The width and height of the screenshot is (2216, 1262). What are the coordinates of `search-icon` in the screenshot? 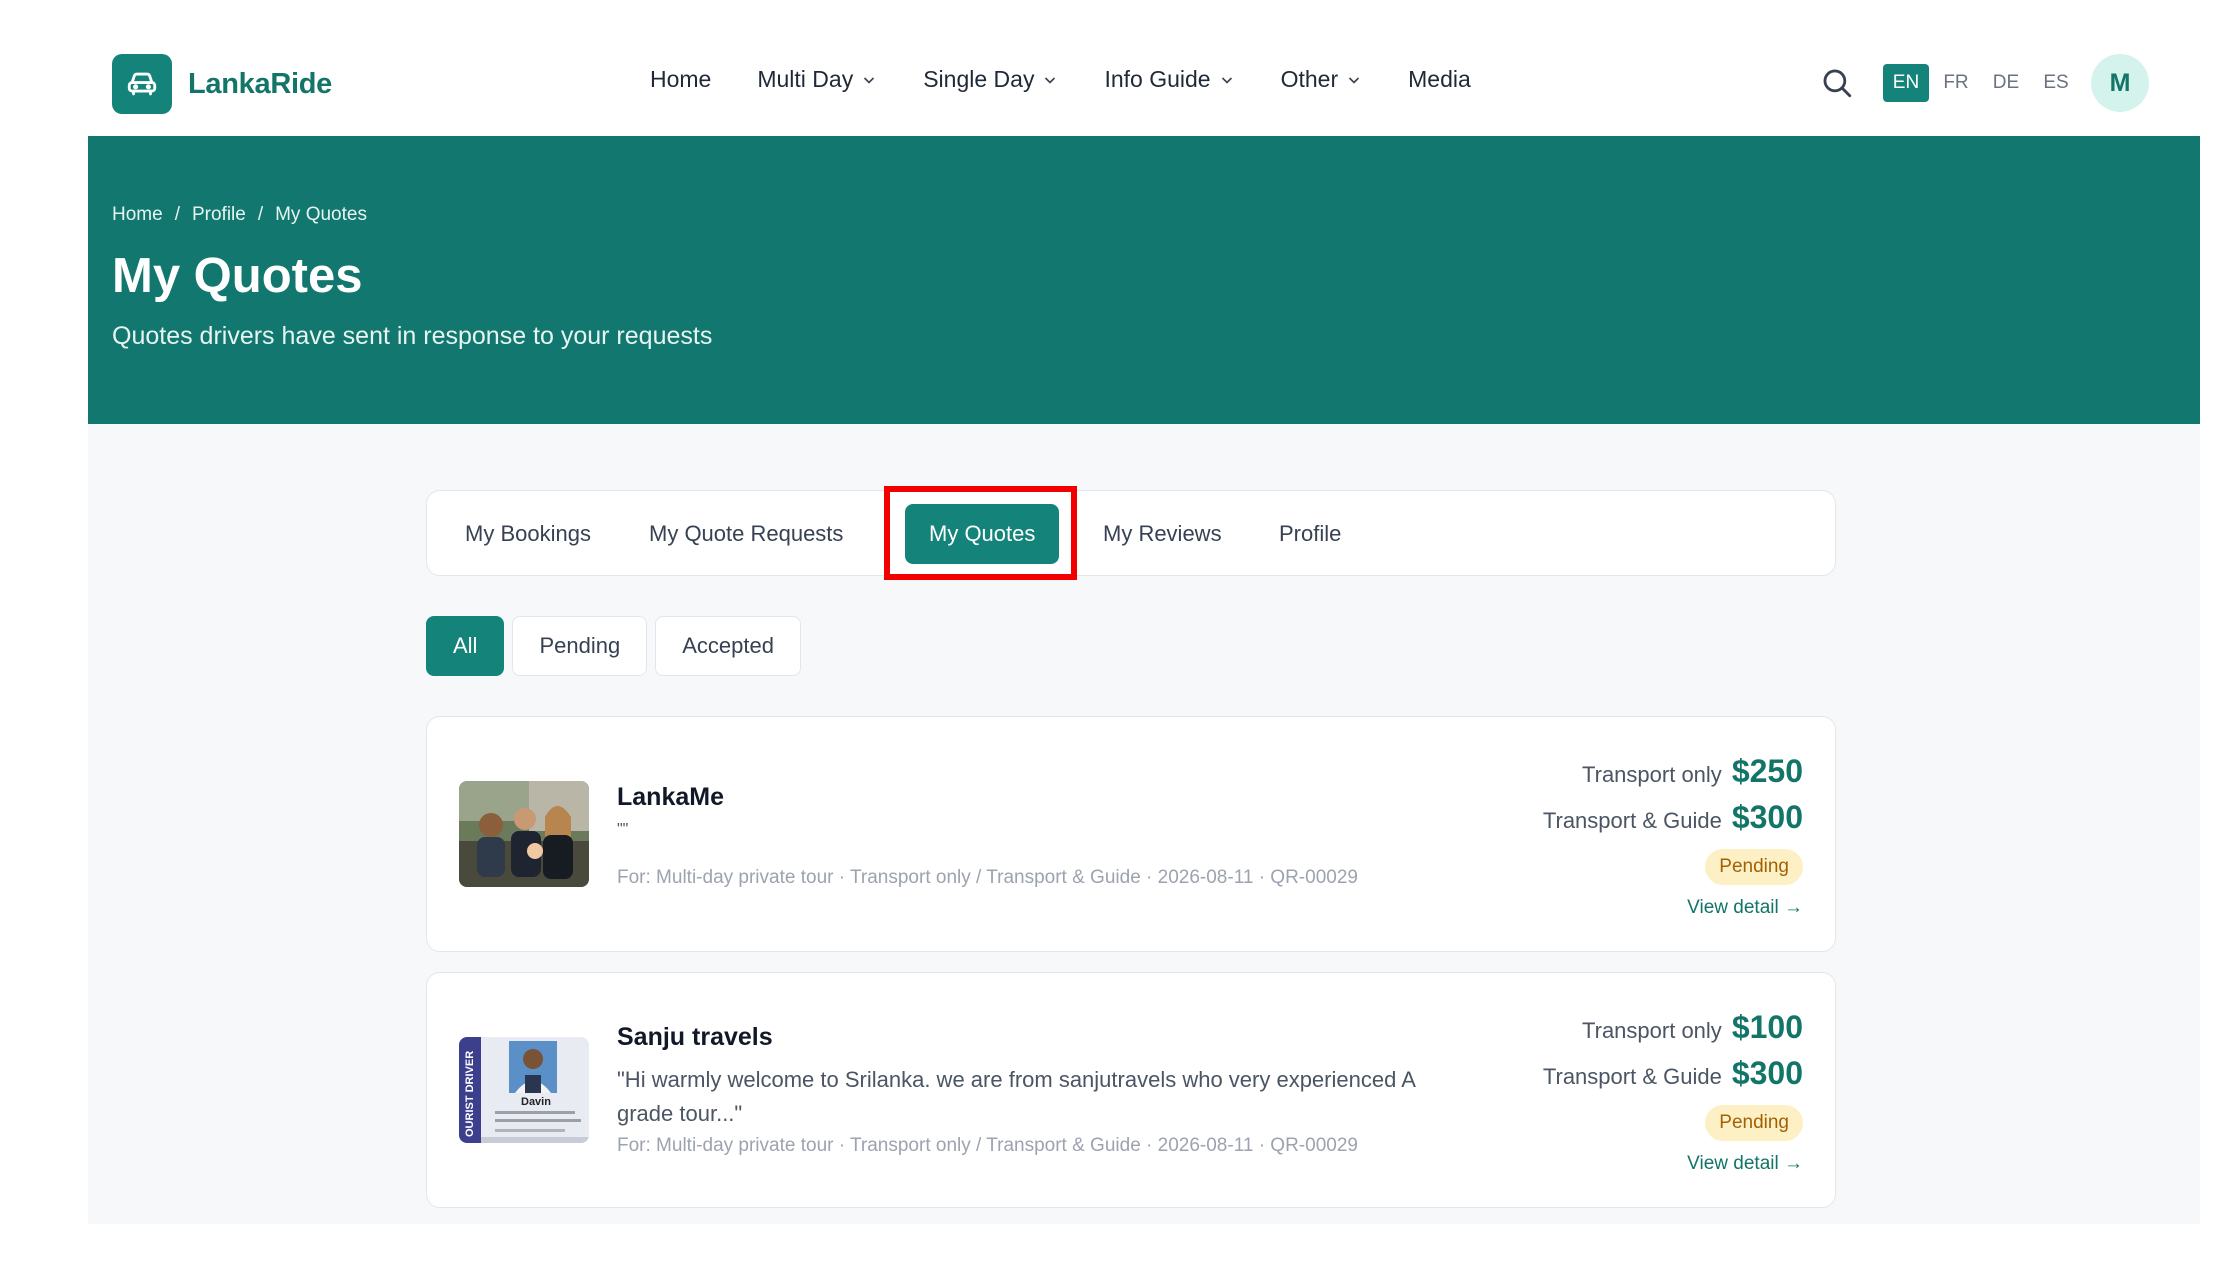 It's located at (1837, 83).